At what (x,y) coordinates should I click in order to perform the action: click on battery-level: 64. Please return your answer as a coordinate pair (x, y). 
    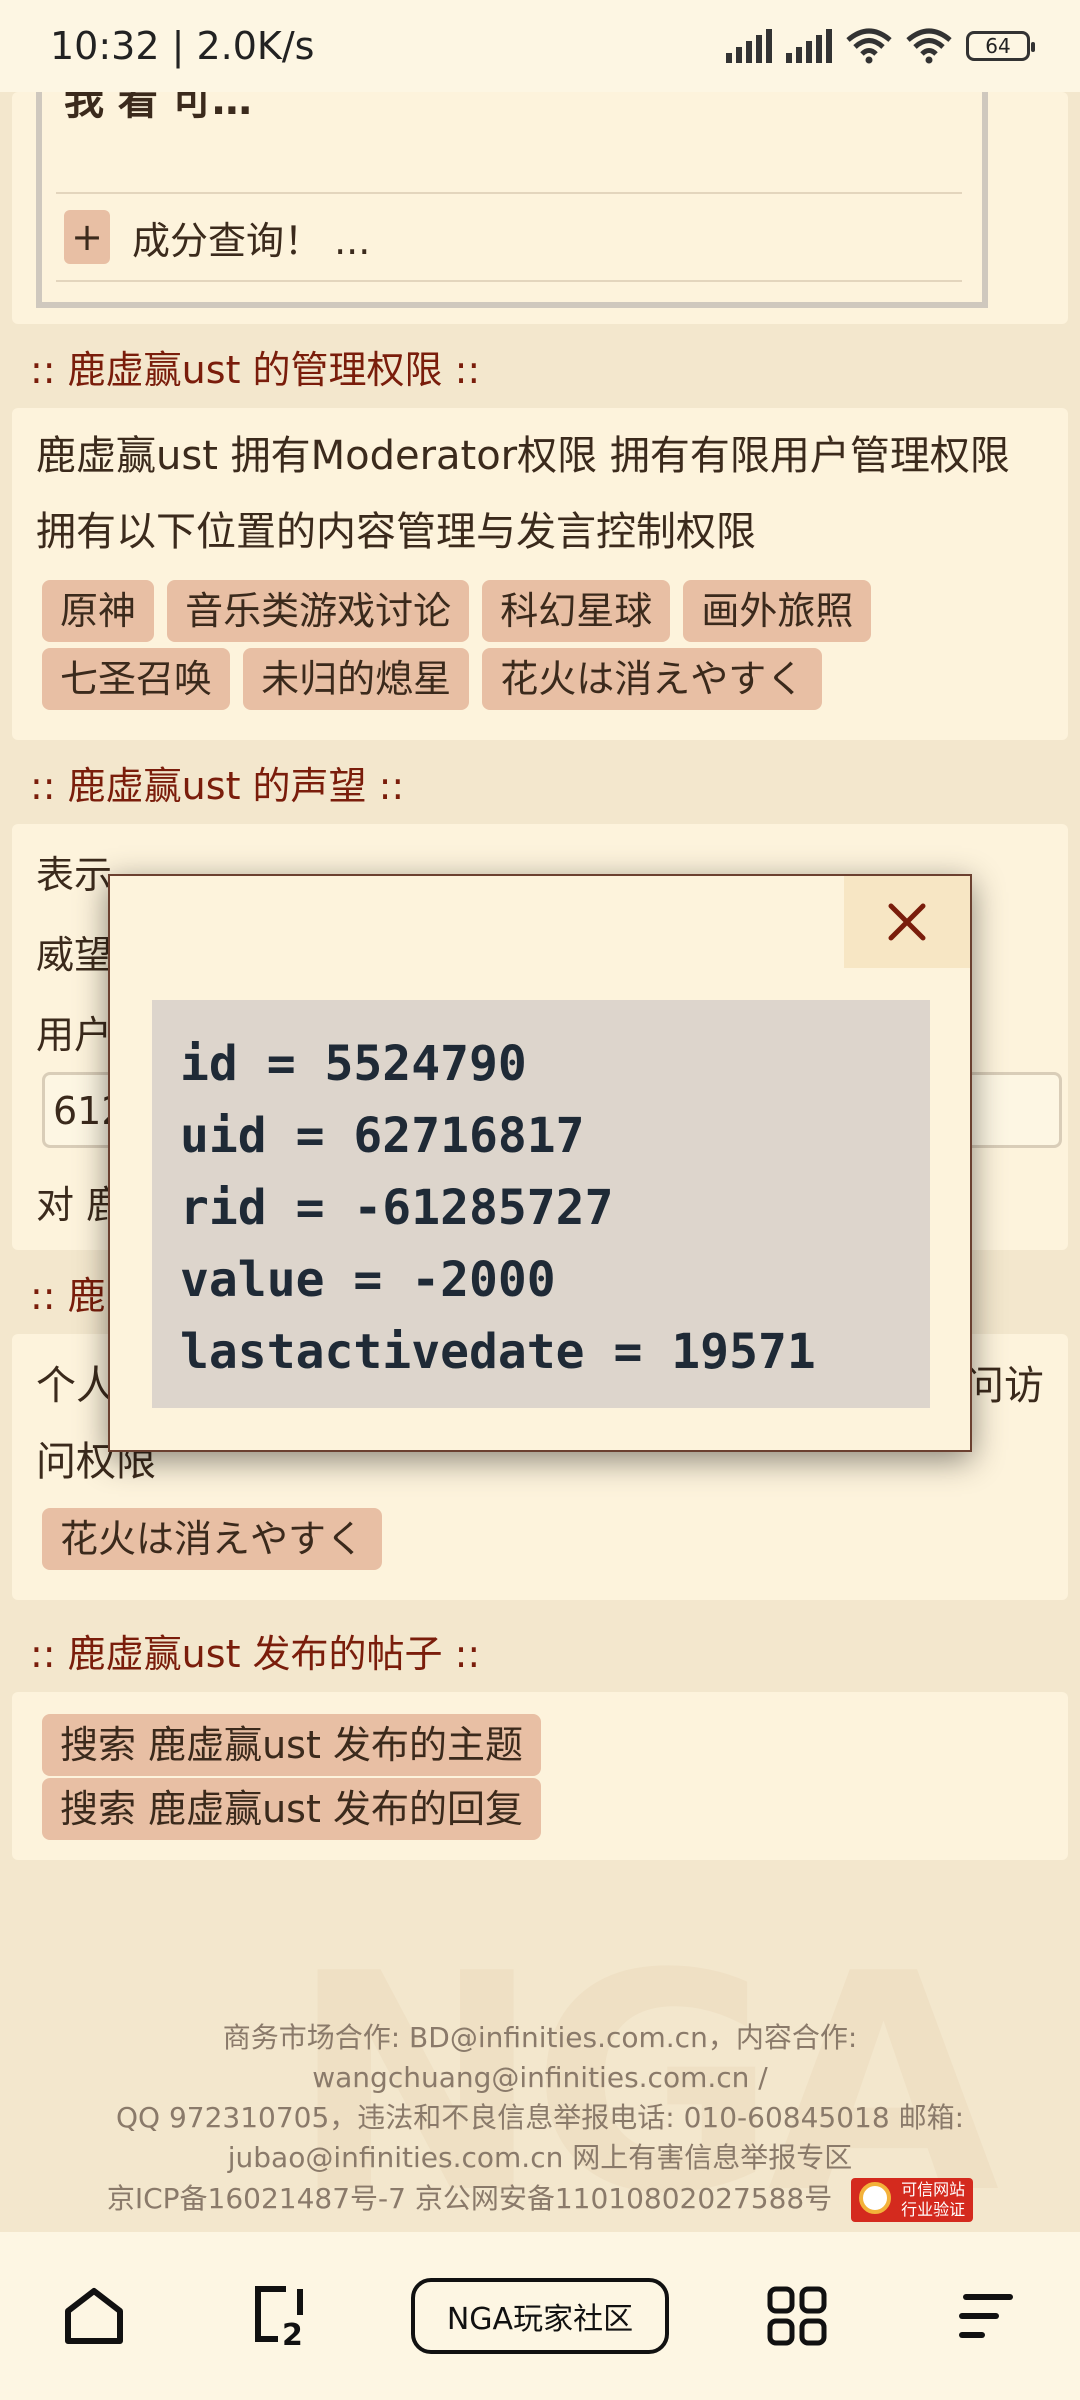
    Looking at the image, I should click on (998, 46).